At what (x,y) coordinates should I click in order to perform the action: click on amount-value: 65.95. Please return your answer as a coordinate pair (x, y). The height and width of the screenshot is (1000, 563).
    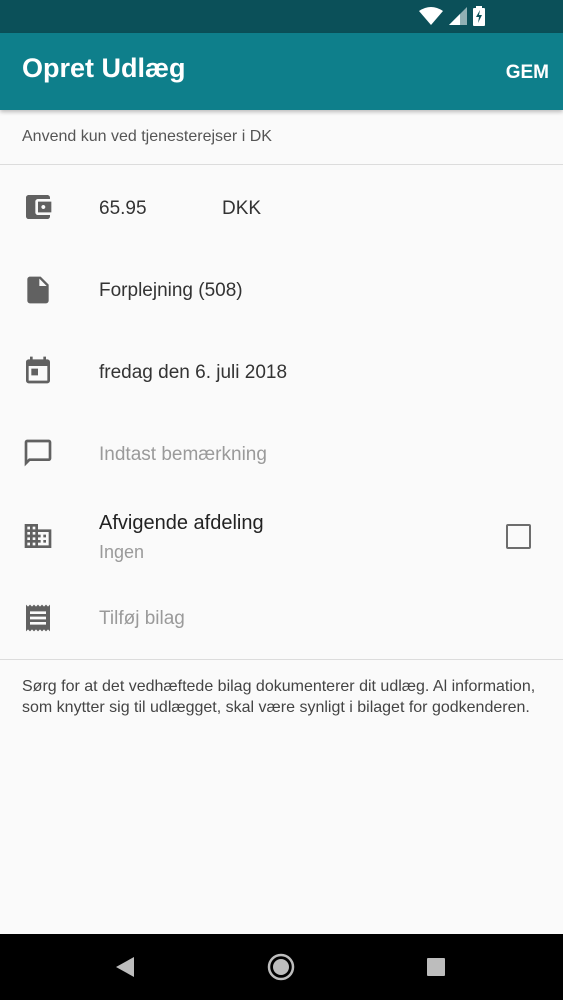
    Looking at the image, I should click on (123, 209).